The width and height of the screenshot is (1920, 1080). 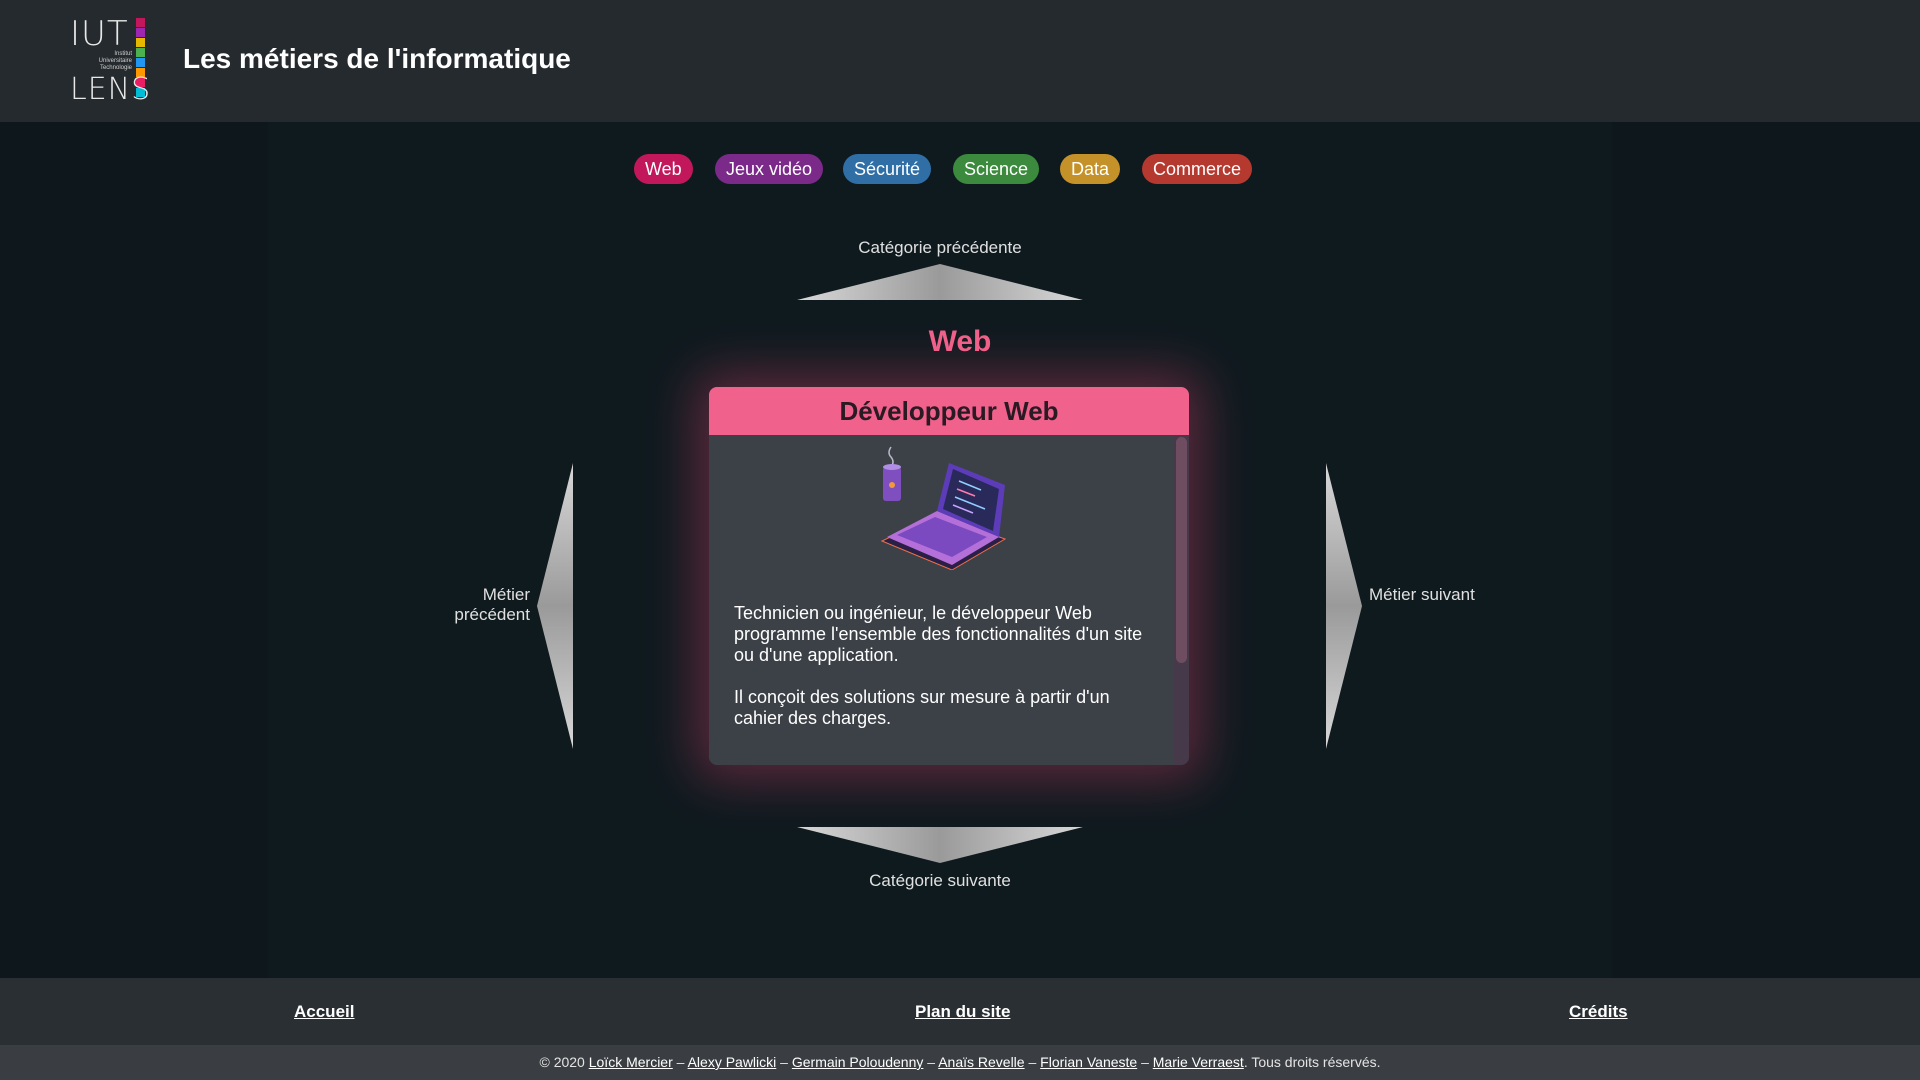 I want to click on author-link: Loïck Mercier, so click(x=631, y=1062).